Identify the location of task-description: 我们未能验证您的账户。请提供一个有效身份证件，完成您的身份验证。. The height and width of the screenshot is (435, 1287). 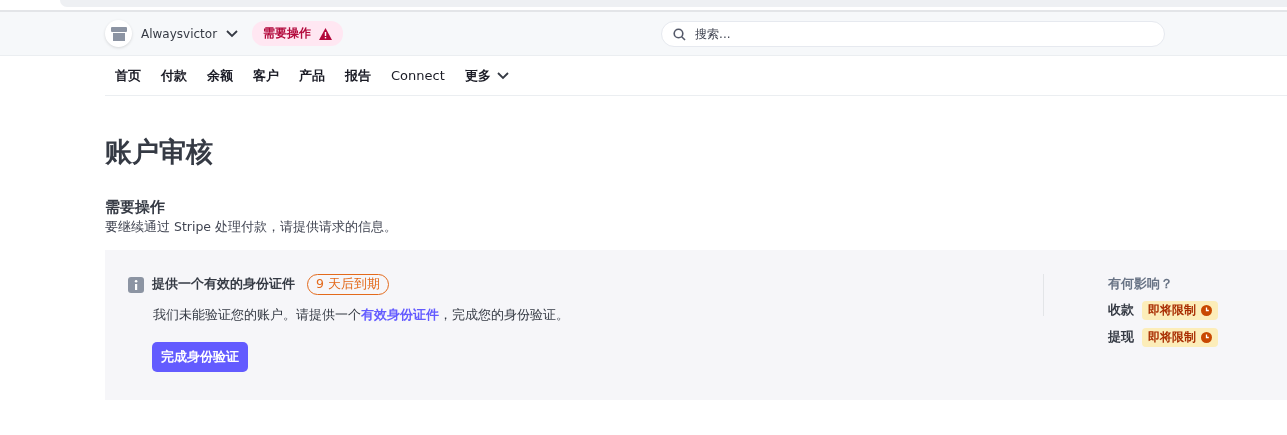
(361, 315).